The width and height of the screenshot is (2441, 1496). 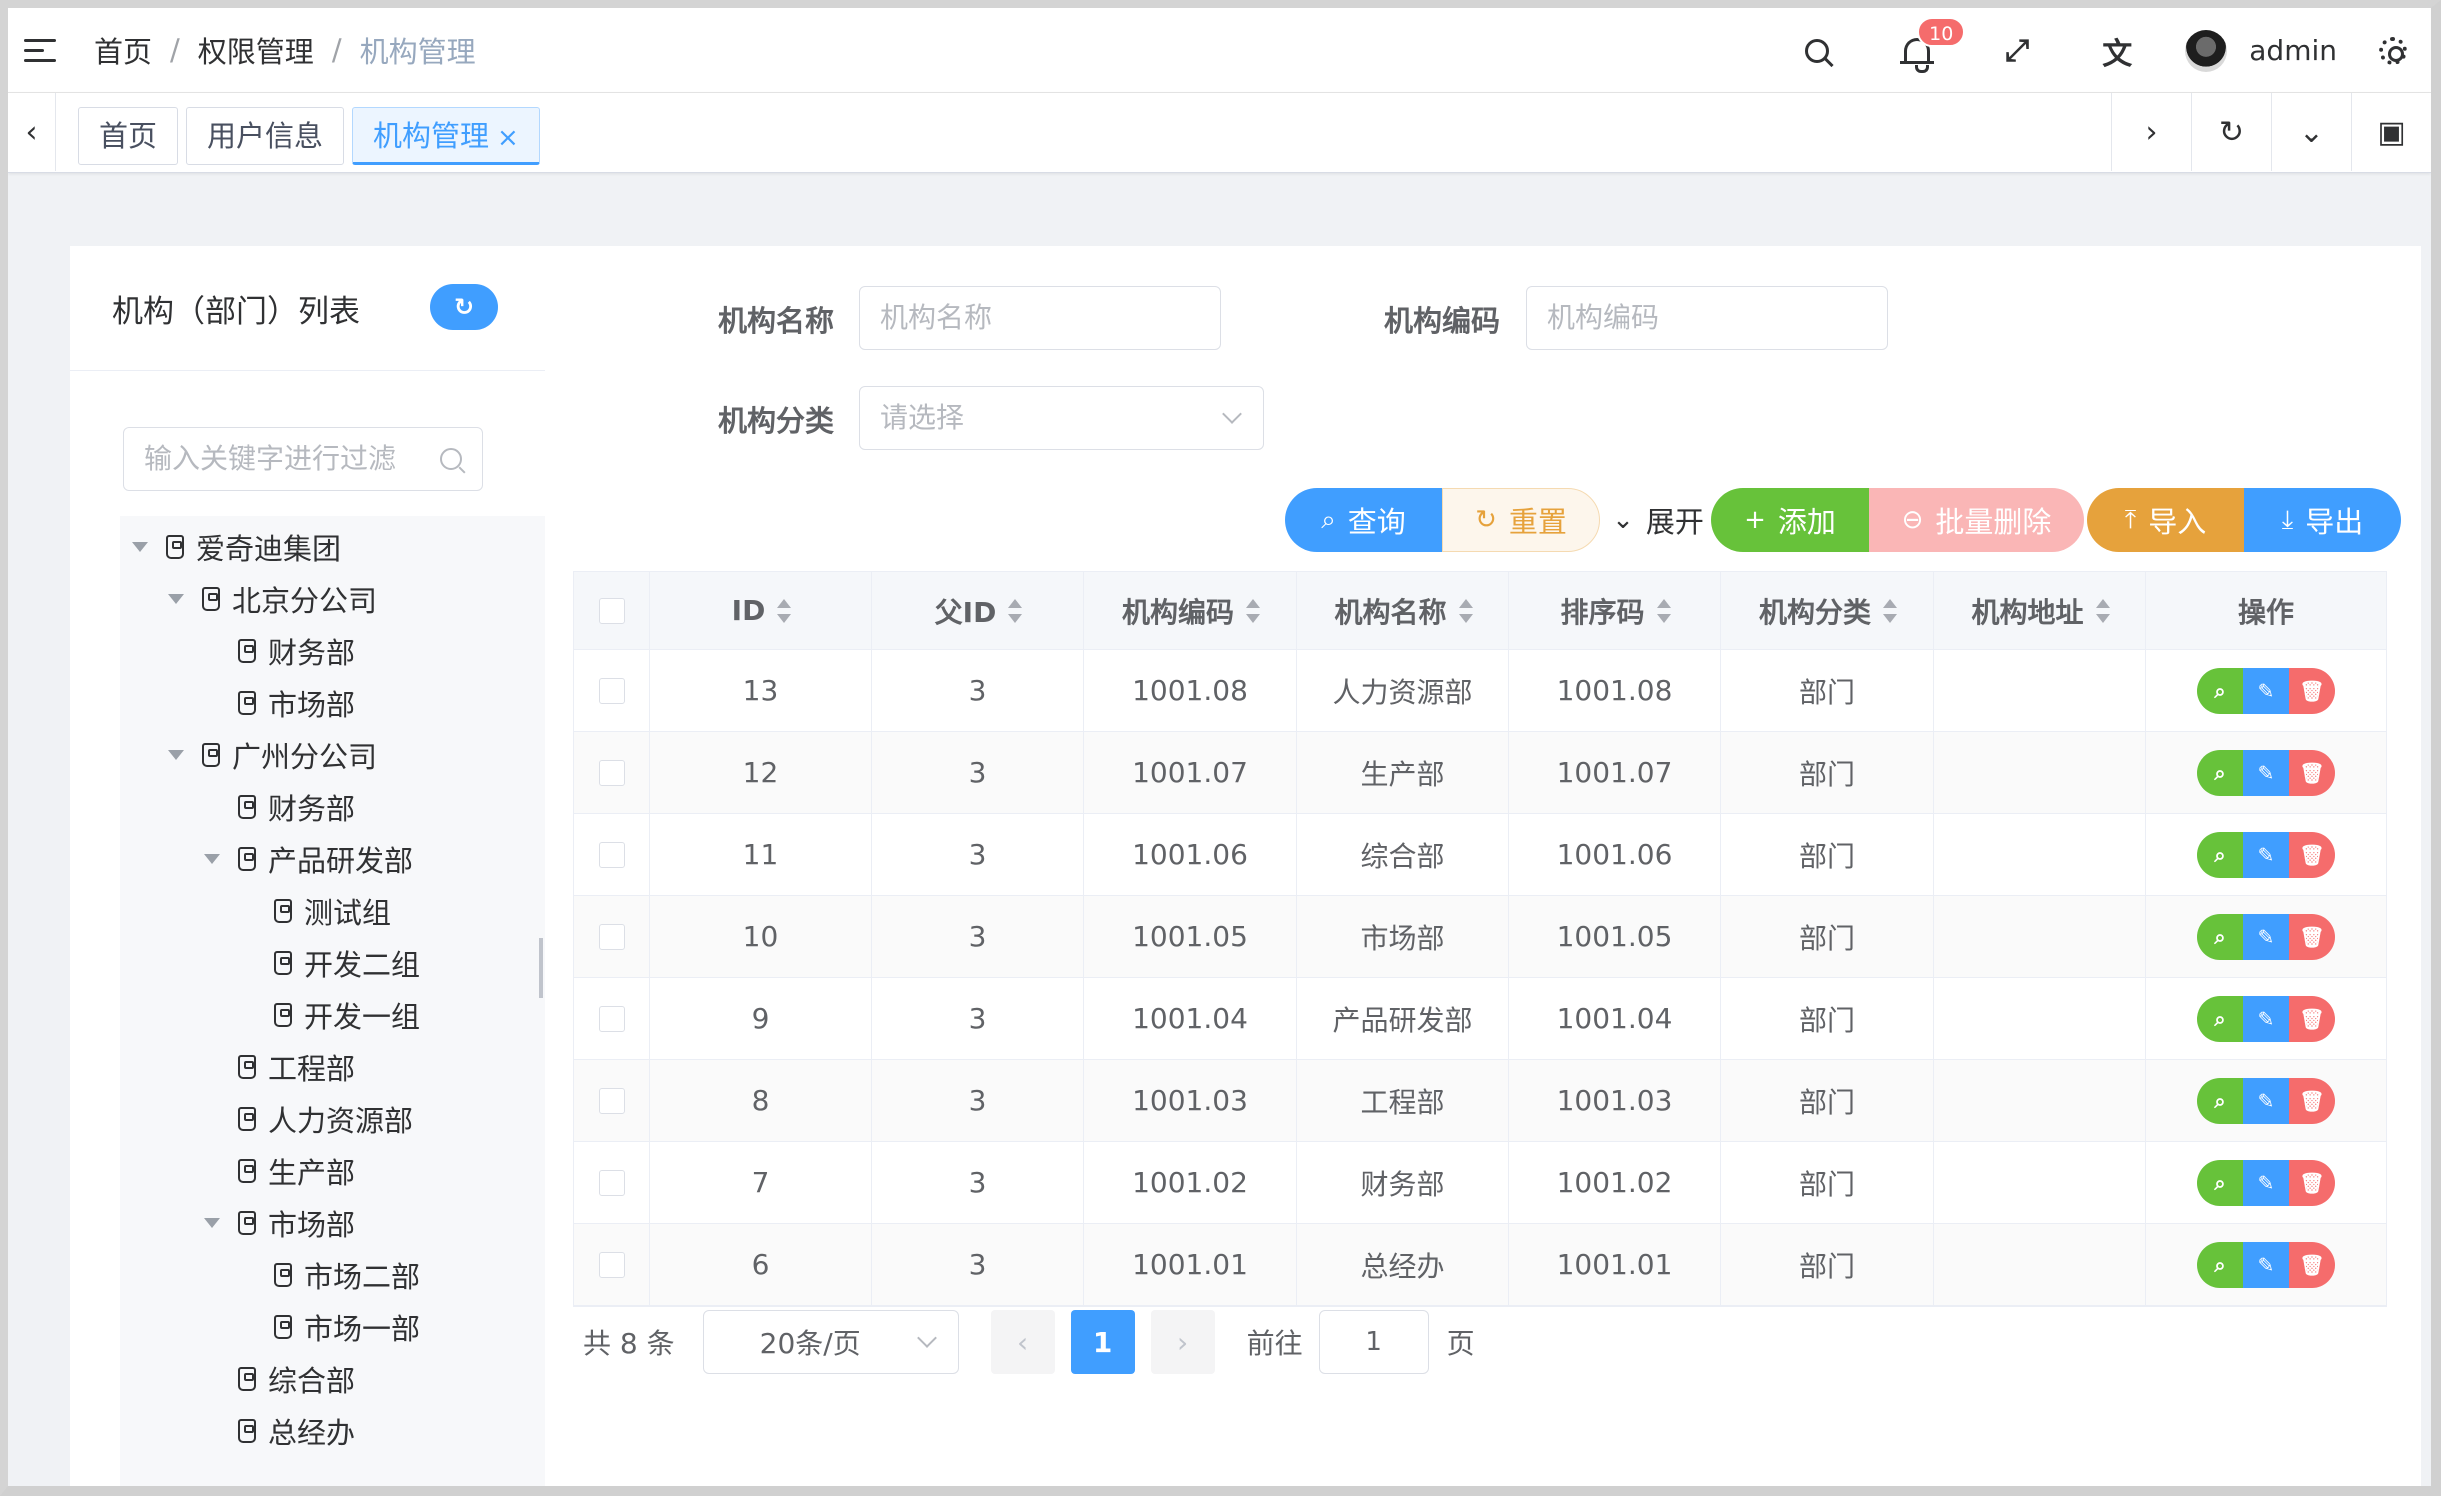 I want to click on header-sort-code: 排序码, so click(x=1615, y=610).